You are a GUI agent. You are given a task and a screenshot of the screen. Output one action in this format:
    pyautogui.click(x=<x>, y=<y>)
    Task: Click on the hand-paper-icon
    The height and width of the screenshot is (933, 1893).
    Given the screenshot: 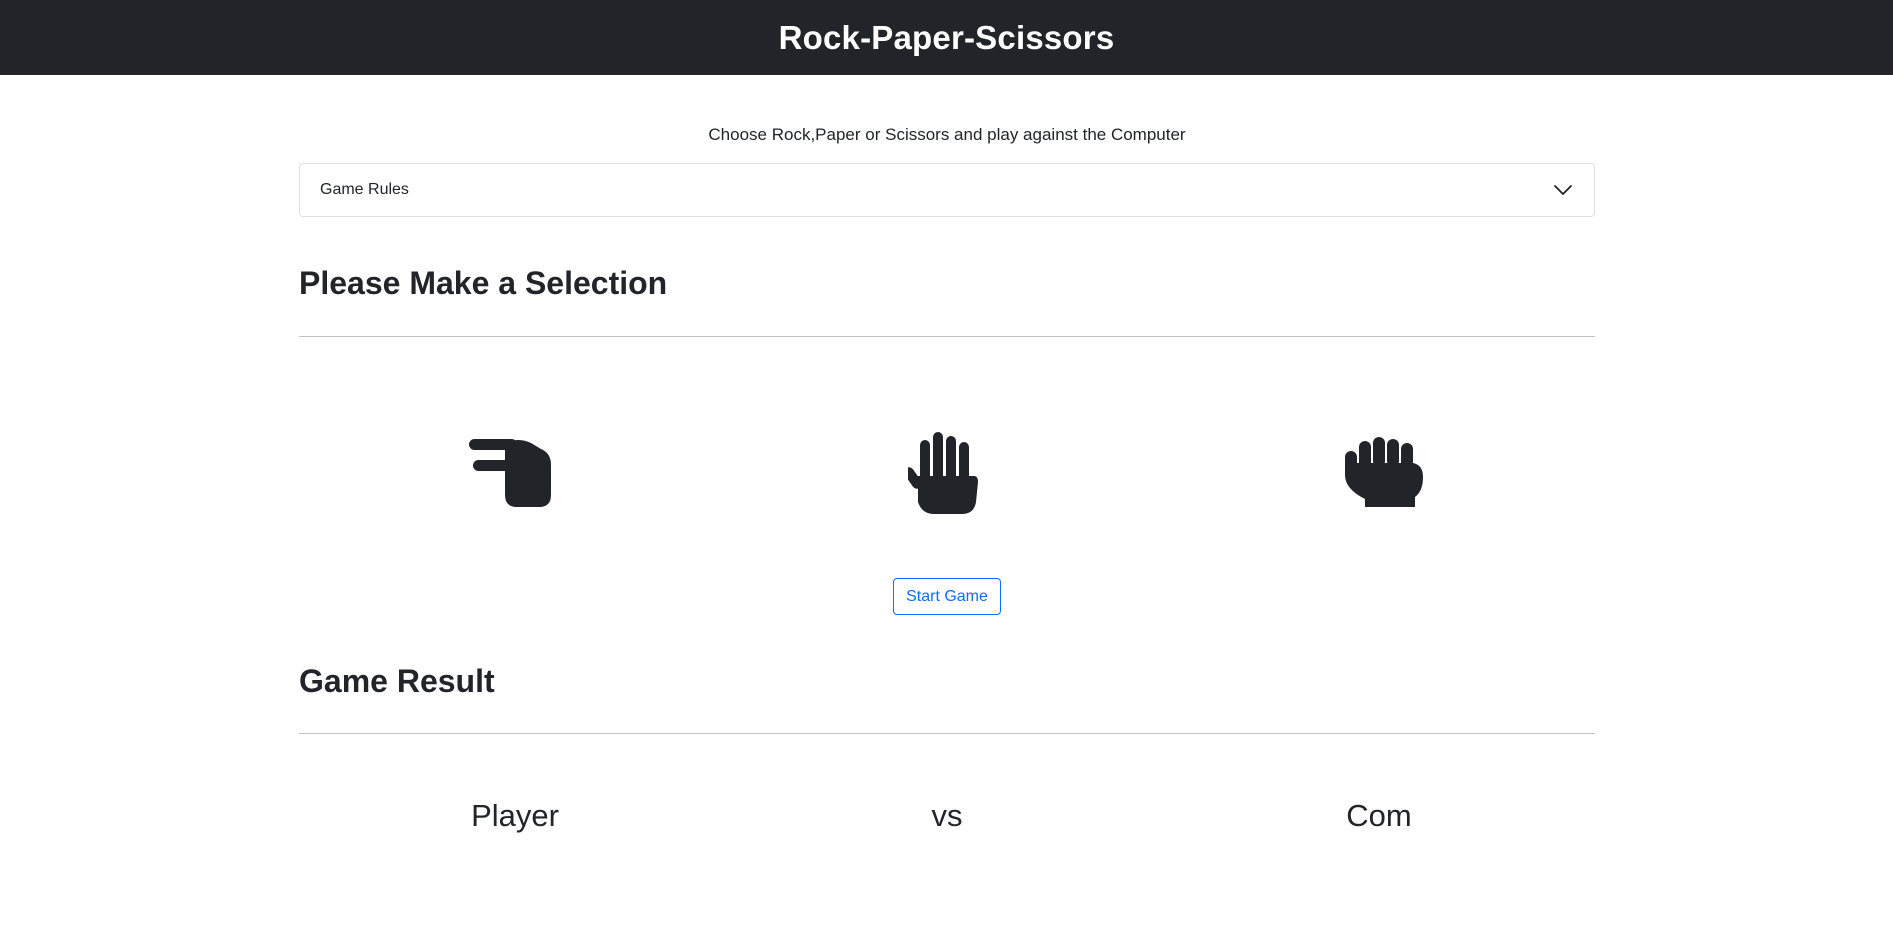 What is the action you would take?
    pyautogui.click(x=943, y=473)
    